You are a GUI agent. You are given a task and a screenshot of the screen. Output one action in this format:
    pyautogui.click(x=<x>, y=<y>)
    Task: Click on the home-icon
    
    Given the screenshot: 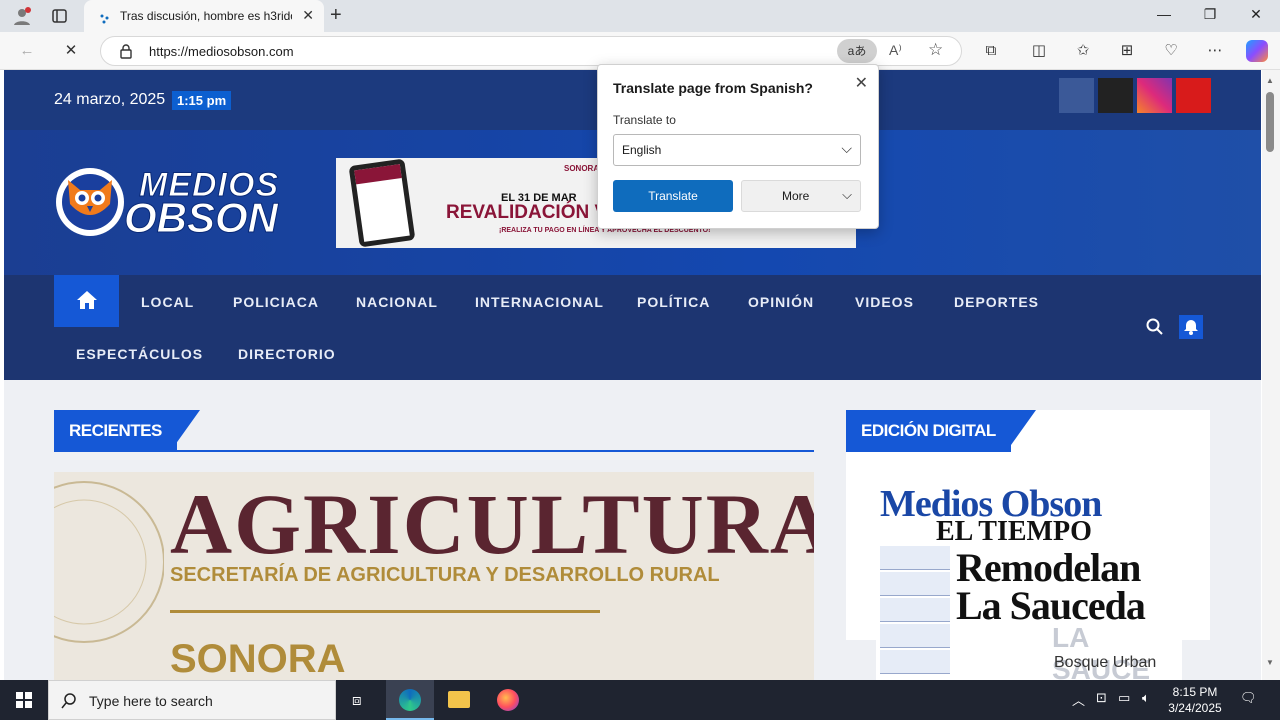 What is the action you would take?
    pyautogui.click(x=87, y=300)
    